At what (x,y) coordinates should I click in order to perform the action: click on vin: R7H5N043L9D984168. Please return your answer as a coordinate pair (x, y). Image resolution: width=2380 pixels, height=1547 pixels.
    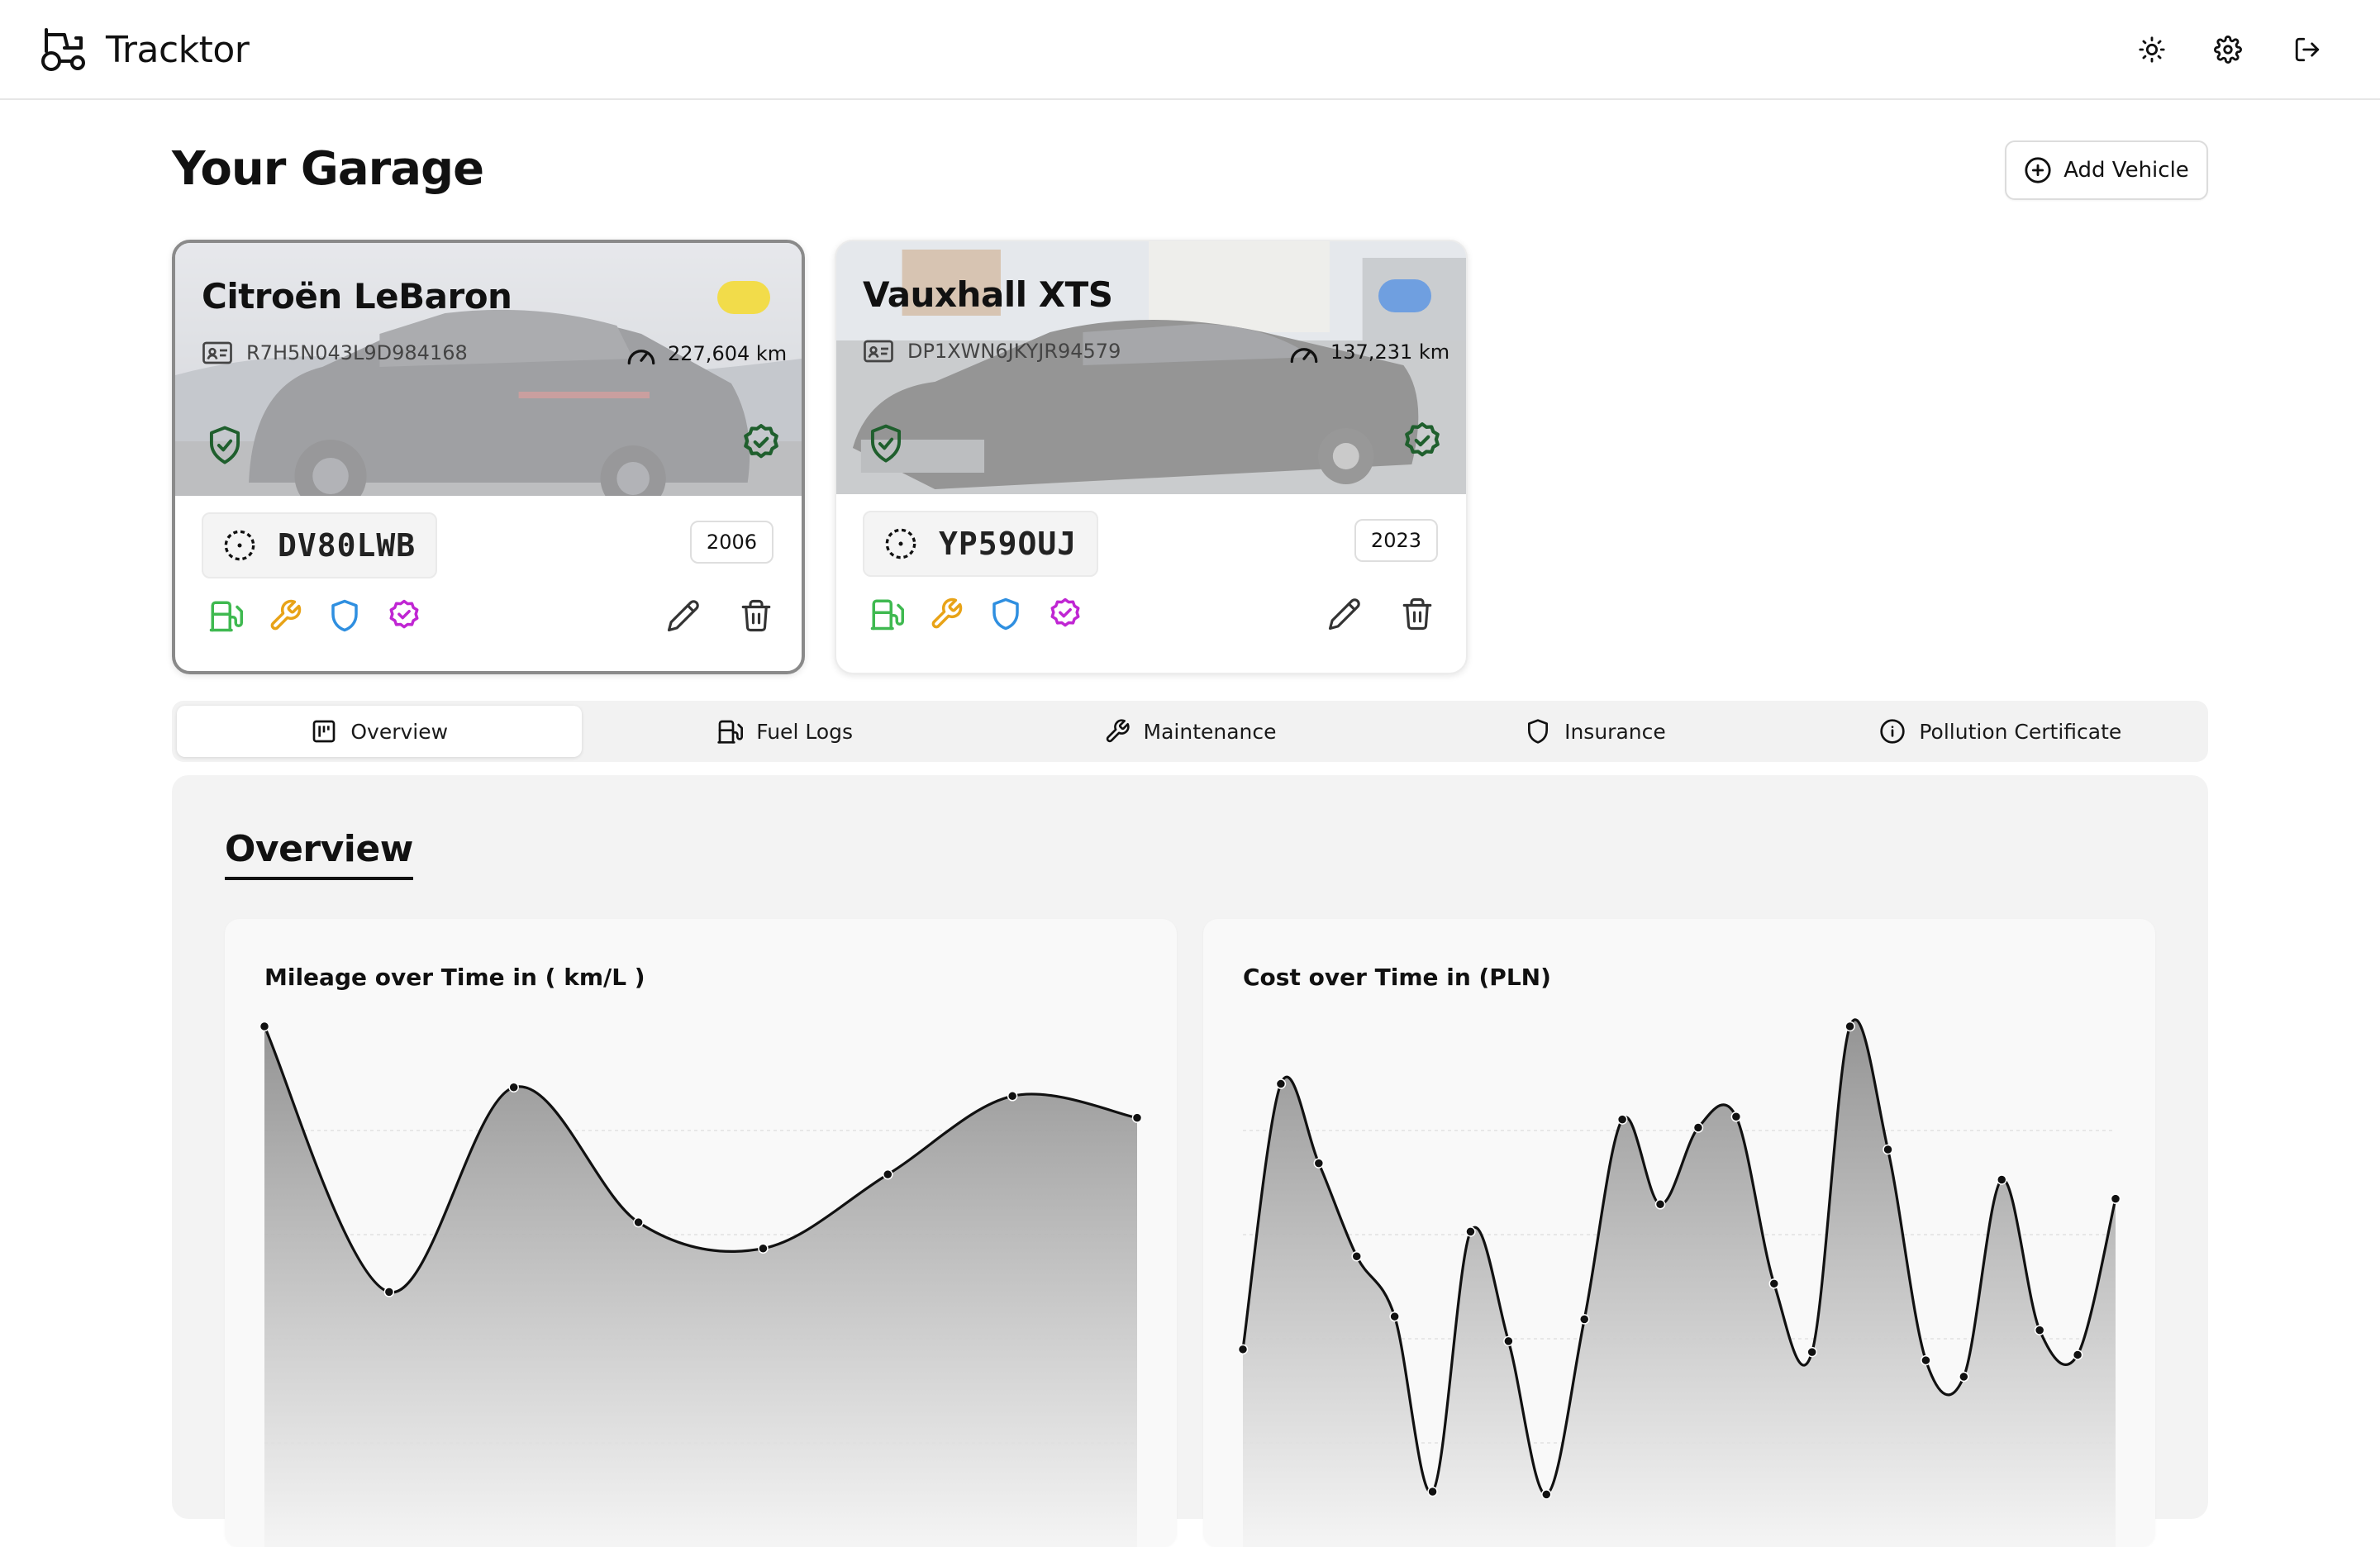
    Looking at the image, I should click on (335, 352).